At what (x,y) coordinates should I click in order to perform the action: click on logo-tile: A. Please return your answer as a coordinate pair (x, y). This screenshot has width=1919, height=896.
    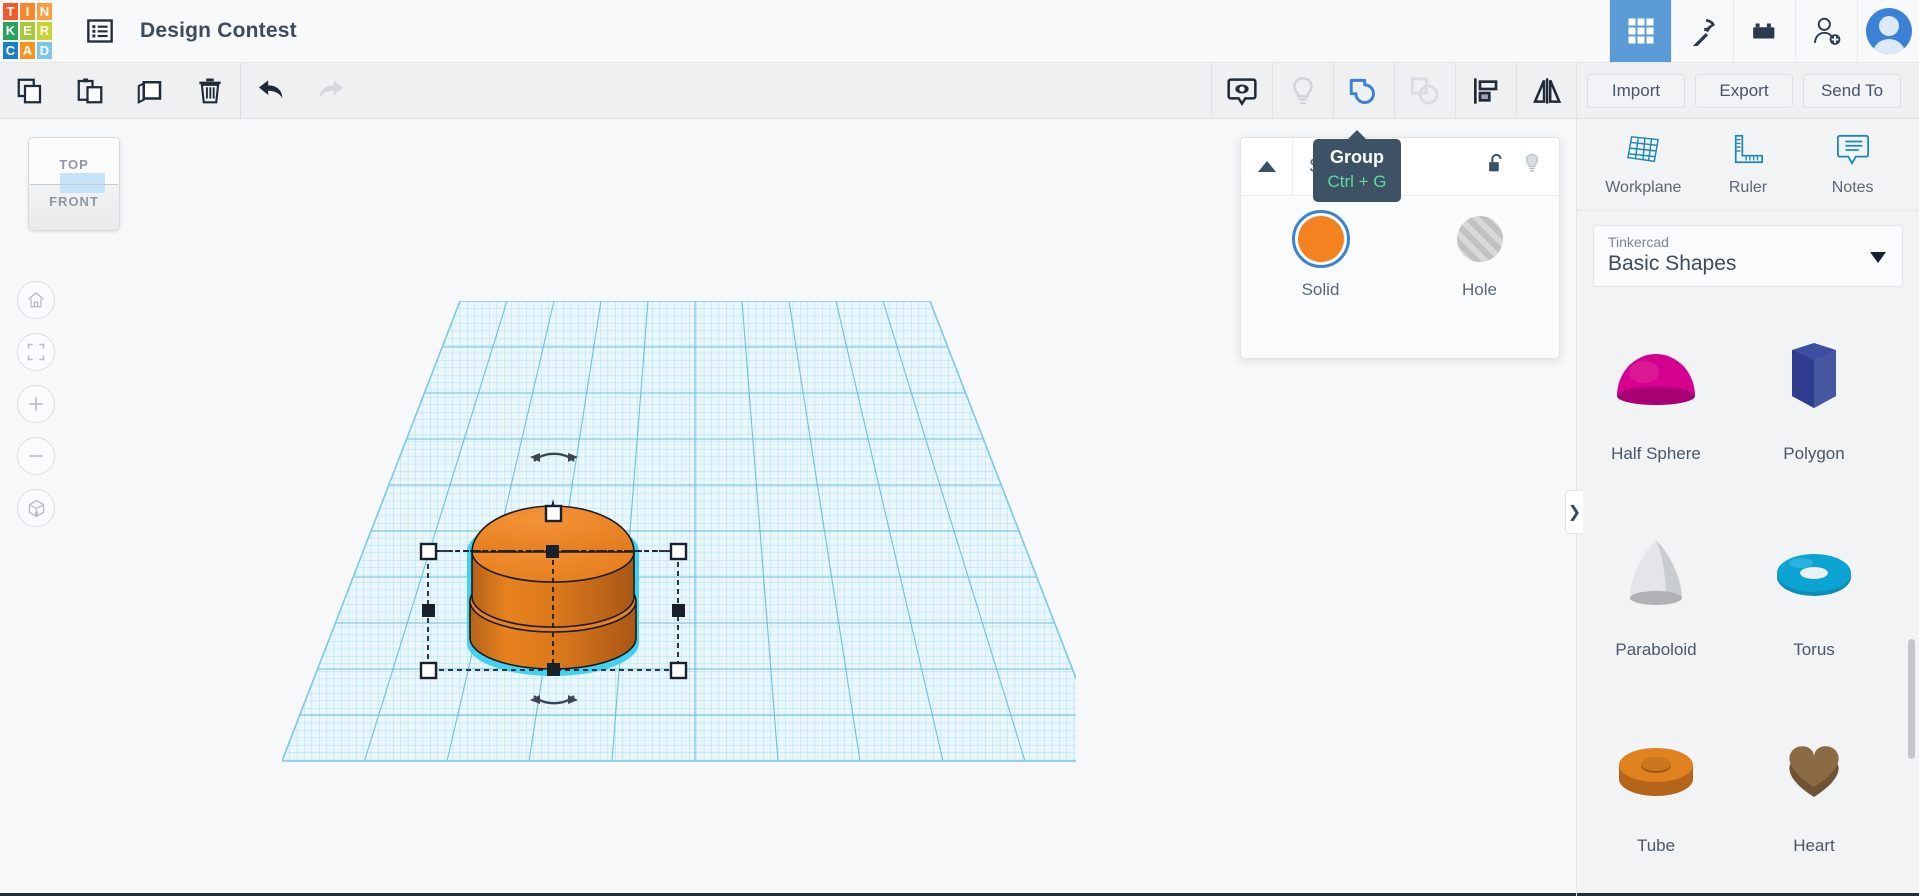
    Looking at the image, I should click on (27, 50).